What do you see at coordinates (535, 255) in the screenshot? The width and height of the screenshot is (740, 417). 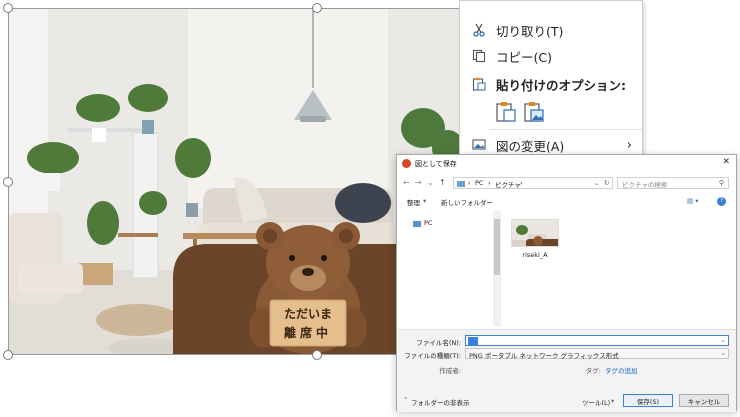 I see `file-name-label: riseki_A` at bounding box center [535, 255].